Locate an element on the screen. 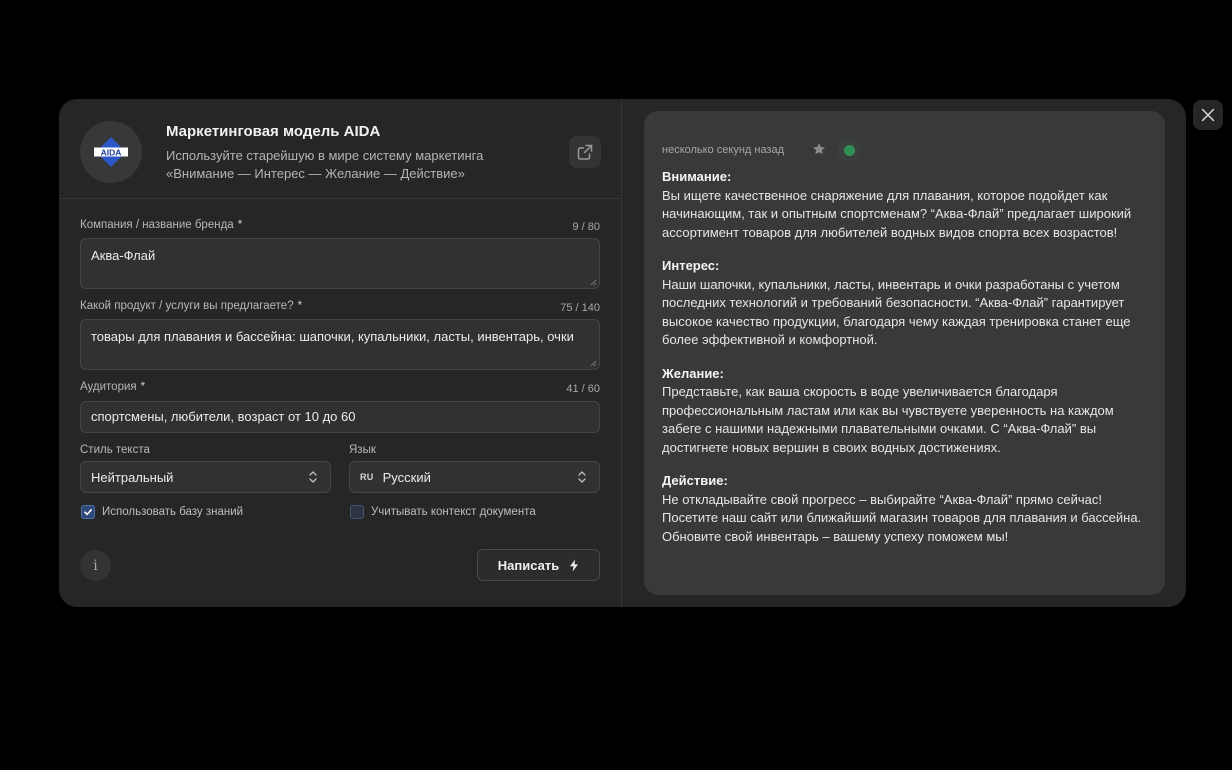 Image resolution: width=1232 pixels, height=770 pixels. close-icon is located at coordinates (1208, 115).